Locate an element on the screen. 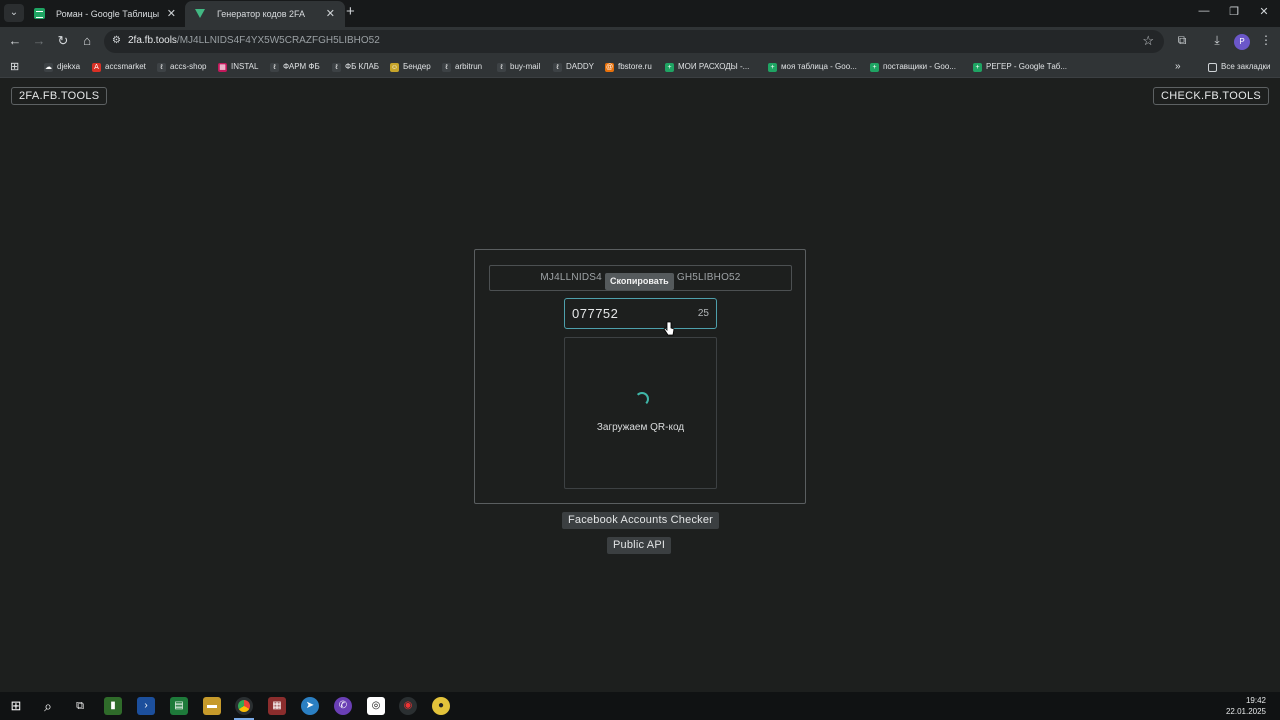  task-view-icon: ⧉ is located at coordinates (80, 706).